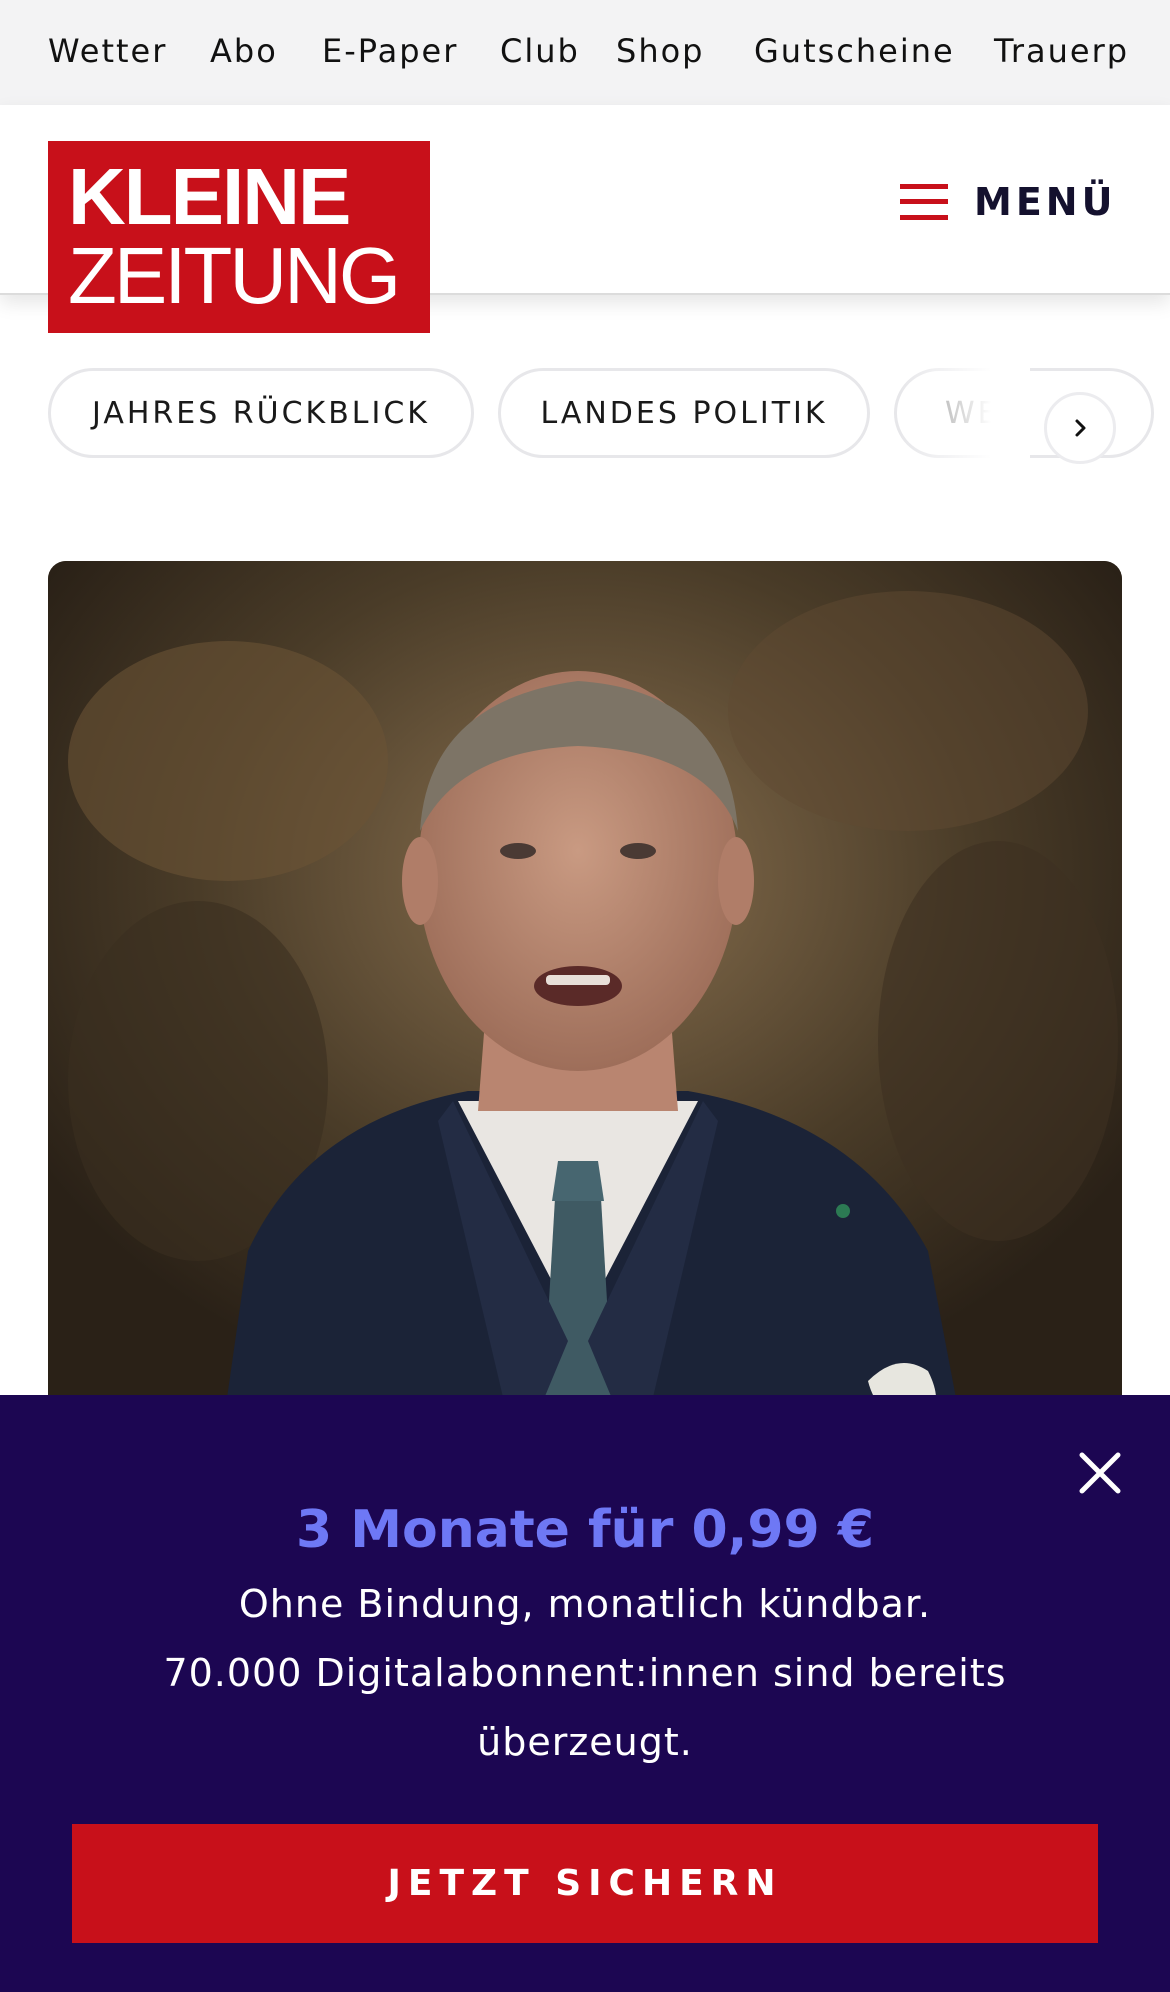  What do you see at coordinates (1061, 51) in the screenshot?
I see `topbar-link-trauerportal: Trauerp` at bounding box center [1061, 51].